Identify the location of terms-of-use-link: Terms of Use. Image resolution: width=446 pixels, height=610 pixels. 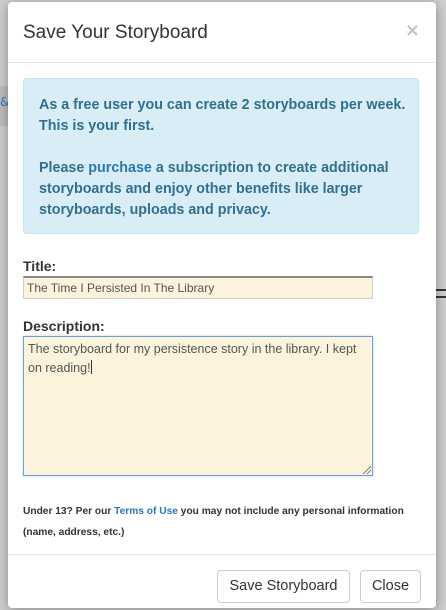
(146, 511).